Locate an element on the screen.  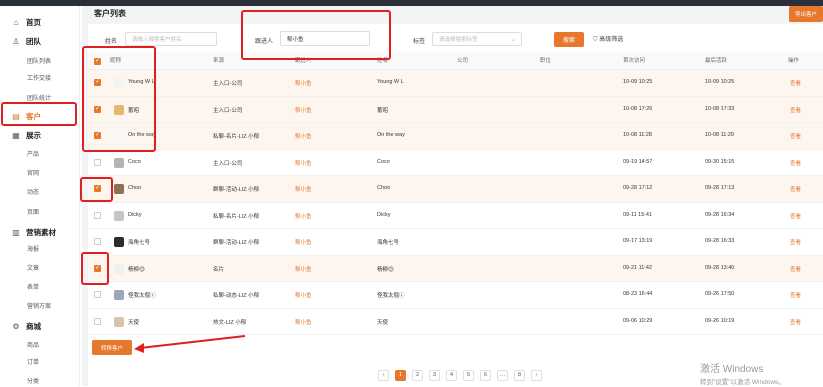
prev-page-button: ‹ is located at coordinates (383, 375).